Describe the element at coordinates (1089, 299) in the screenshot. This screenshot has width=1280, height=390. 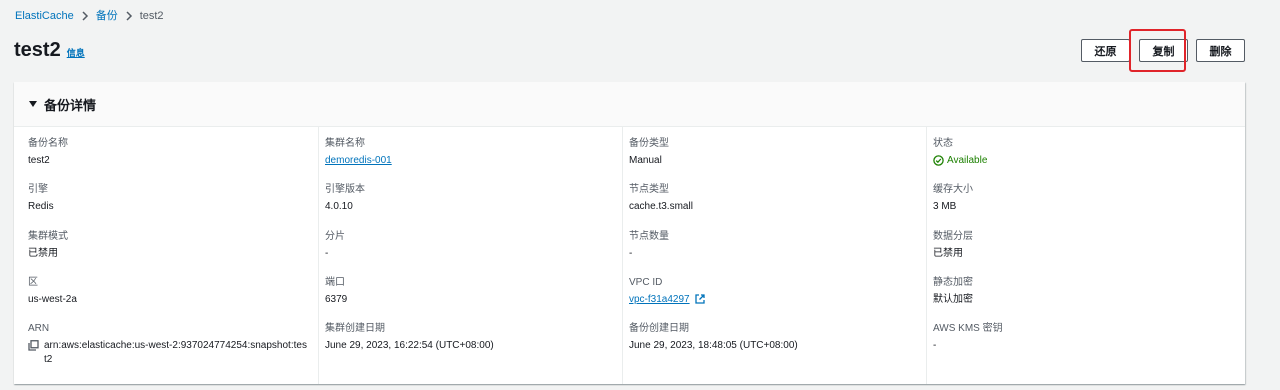
I see `field-encryption-at-rest: 静态加密 默认加密` at that location.